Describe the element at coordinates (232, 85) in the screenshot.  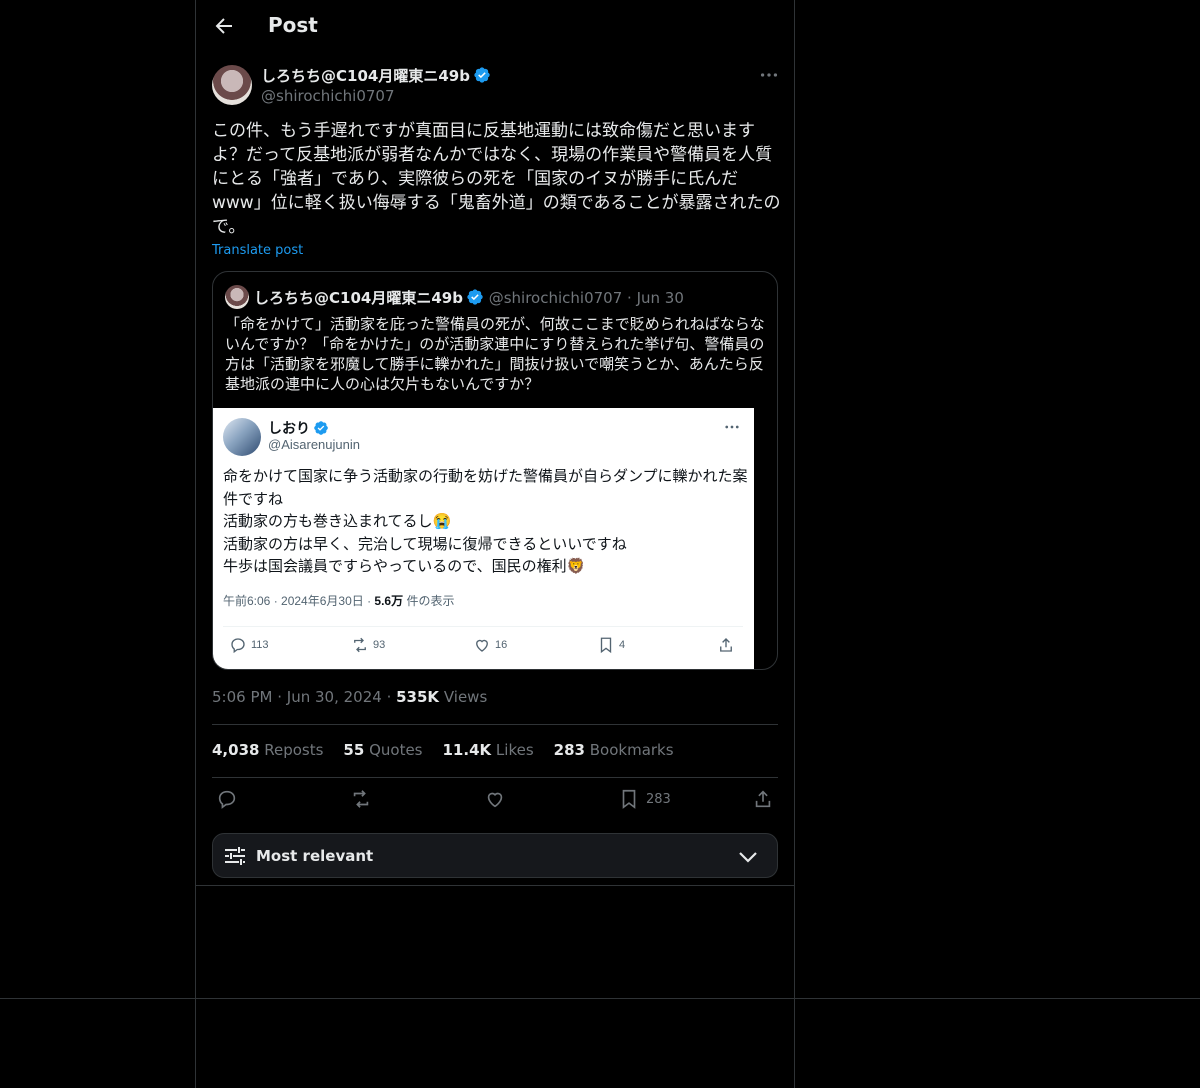
I see `author-avatar` at that location.